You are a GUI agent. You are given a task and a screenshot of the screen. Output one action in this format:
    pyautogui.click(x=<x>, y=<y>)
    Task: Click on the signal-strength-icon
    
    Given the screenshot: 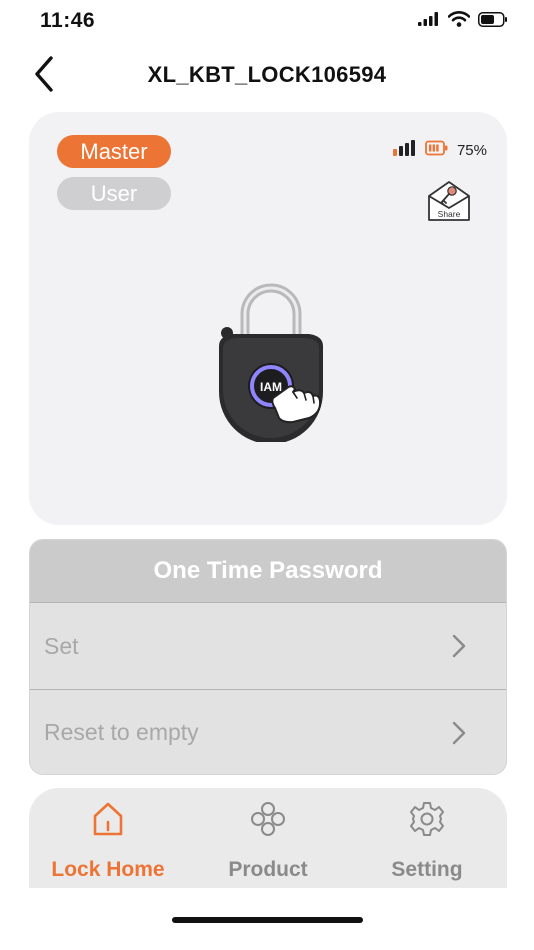 What is the action you would take?
    pyautogui.click(x=404, y=150)
    